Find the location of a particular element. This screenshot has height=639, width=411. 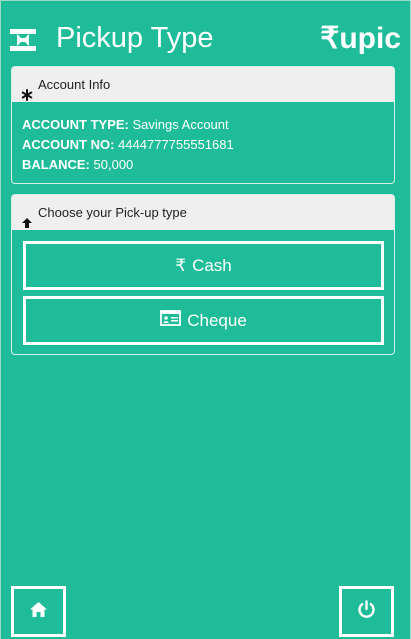

cash-button: ₹ Cash is located at coordinates (203, 265).